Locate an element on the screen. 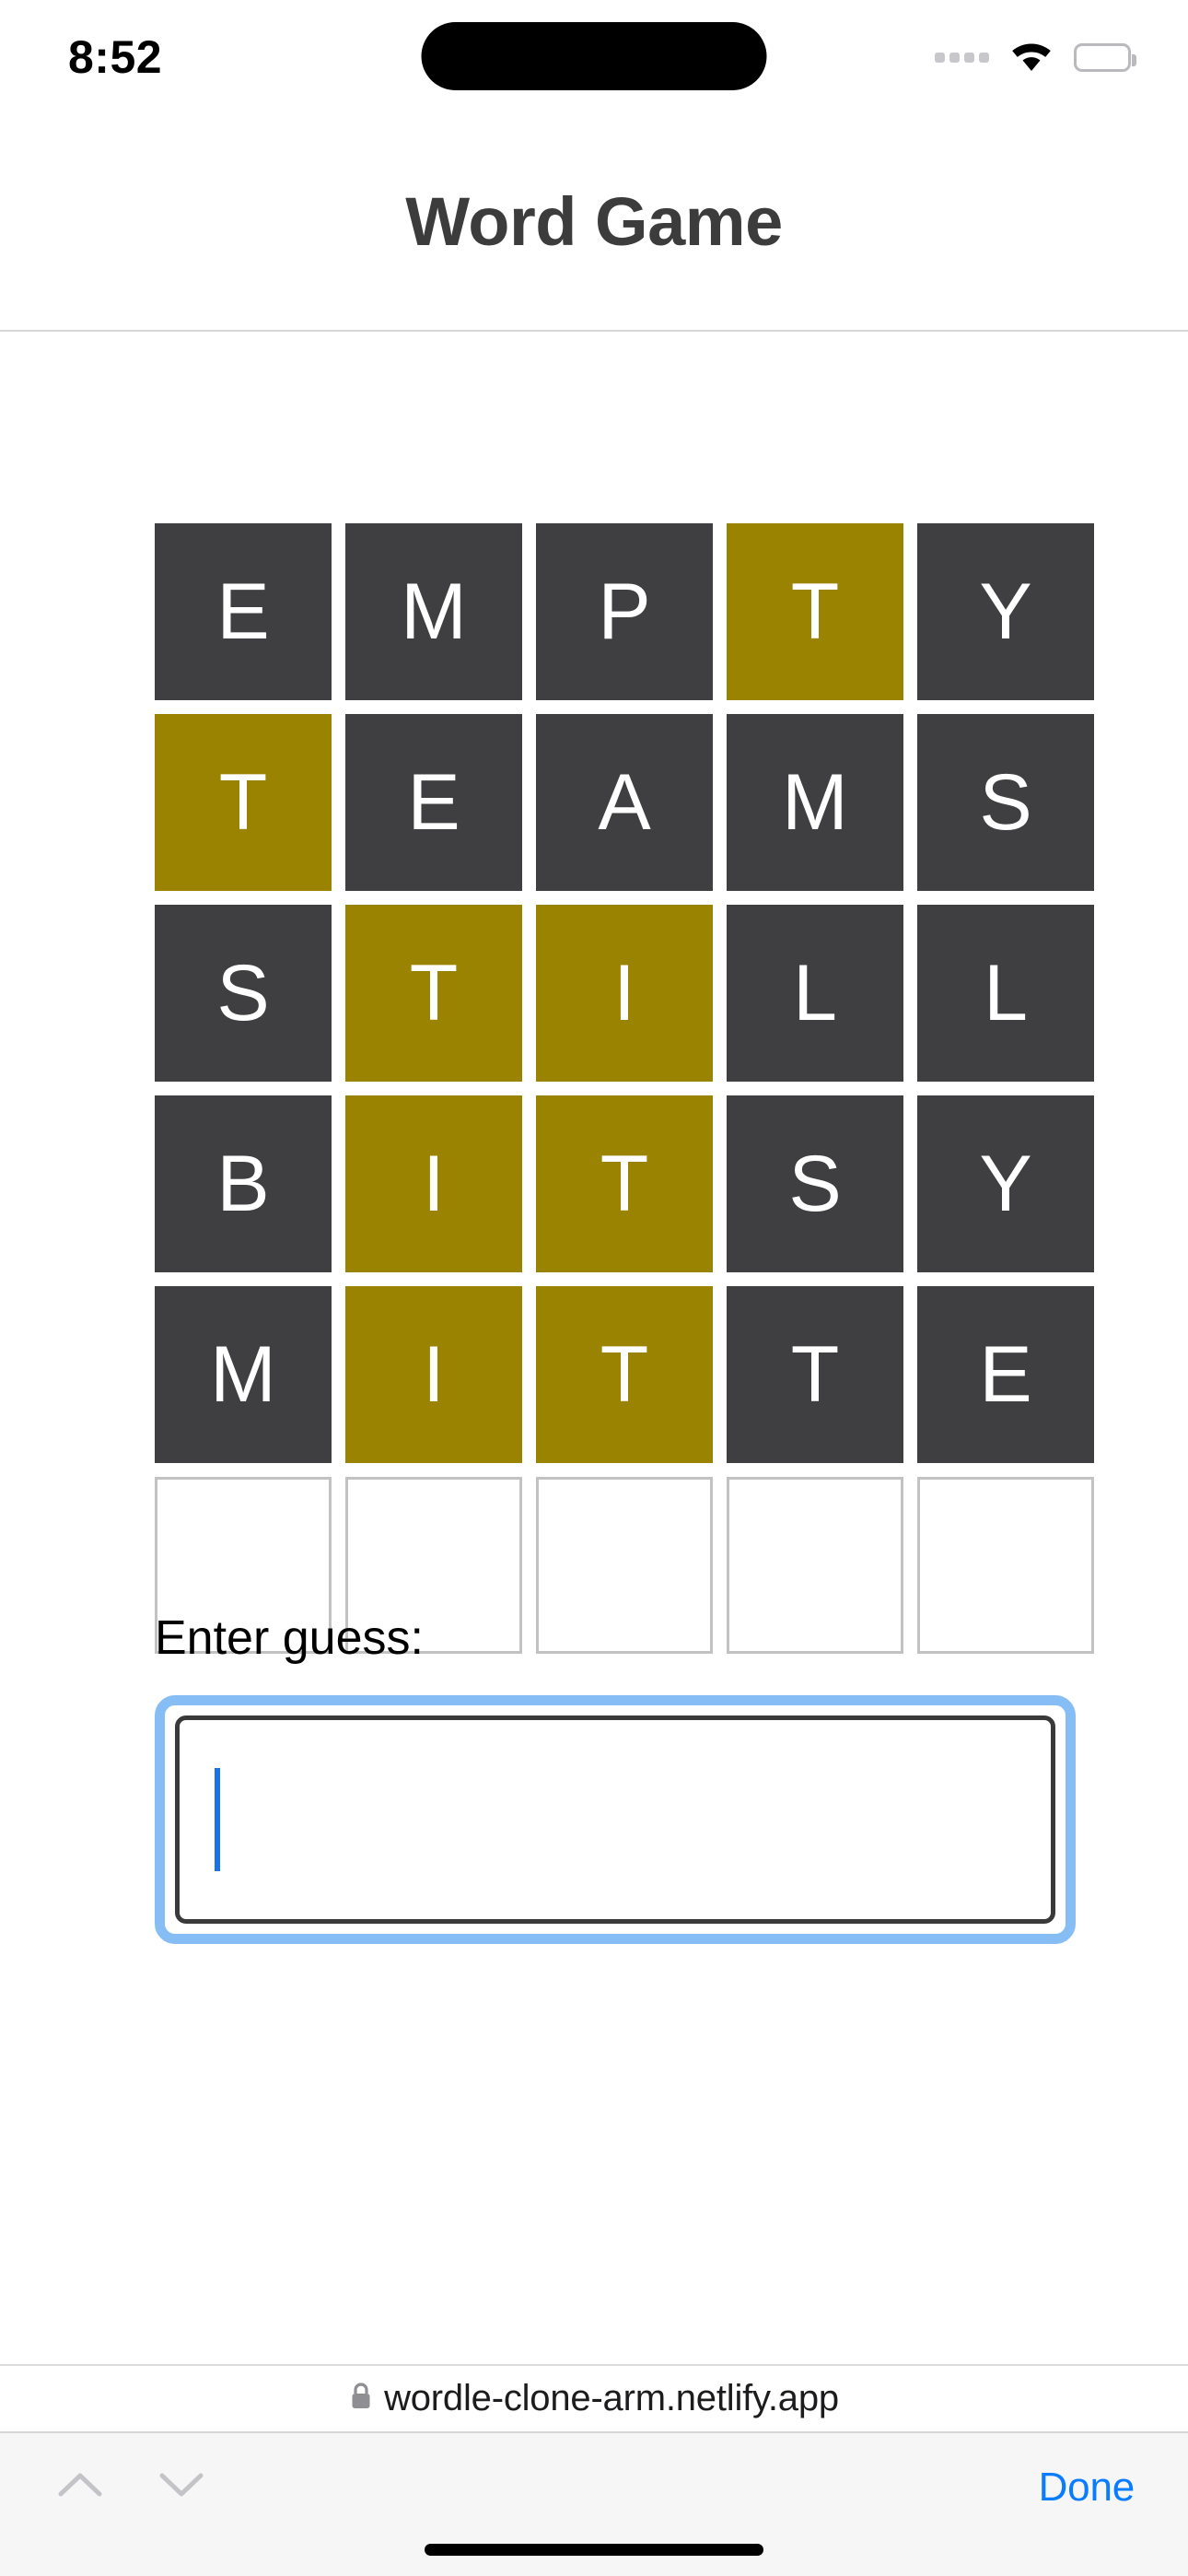 This screenshot has width=1188, height=2576. browser-toolbar: Done is located at coordinates (594, 2503).